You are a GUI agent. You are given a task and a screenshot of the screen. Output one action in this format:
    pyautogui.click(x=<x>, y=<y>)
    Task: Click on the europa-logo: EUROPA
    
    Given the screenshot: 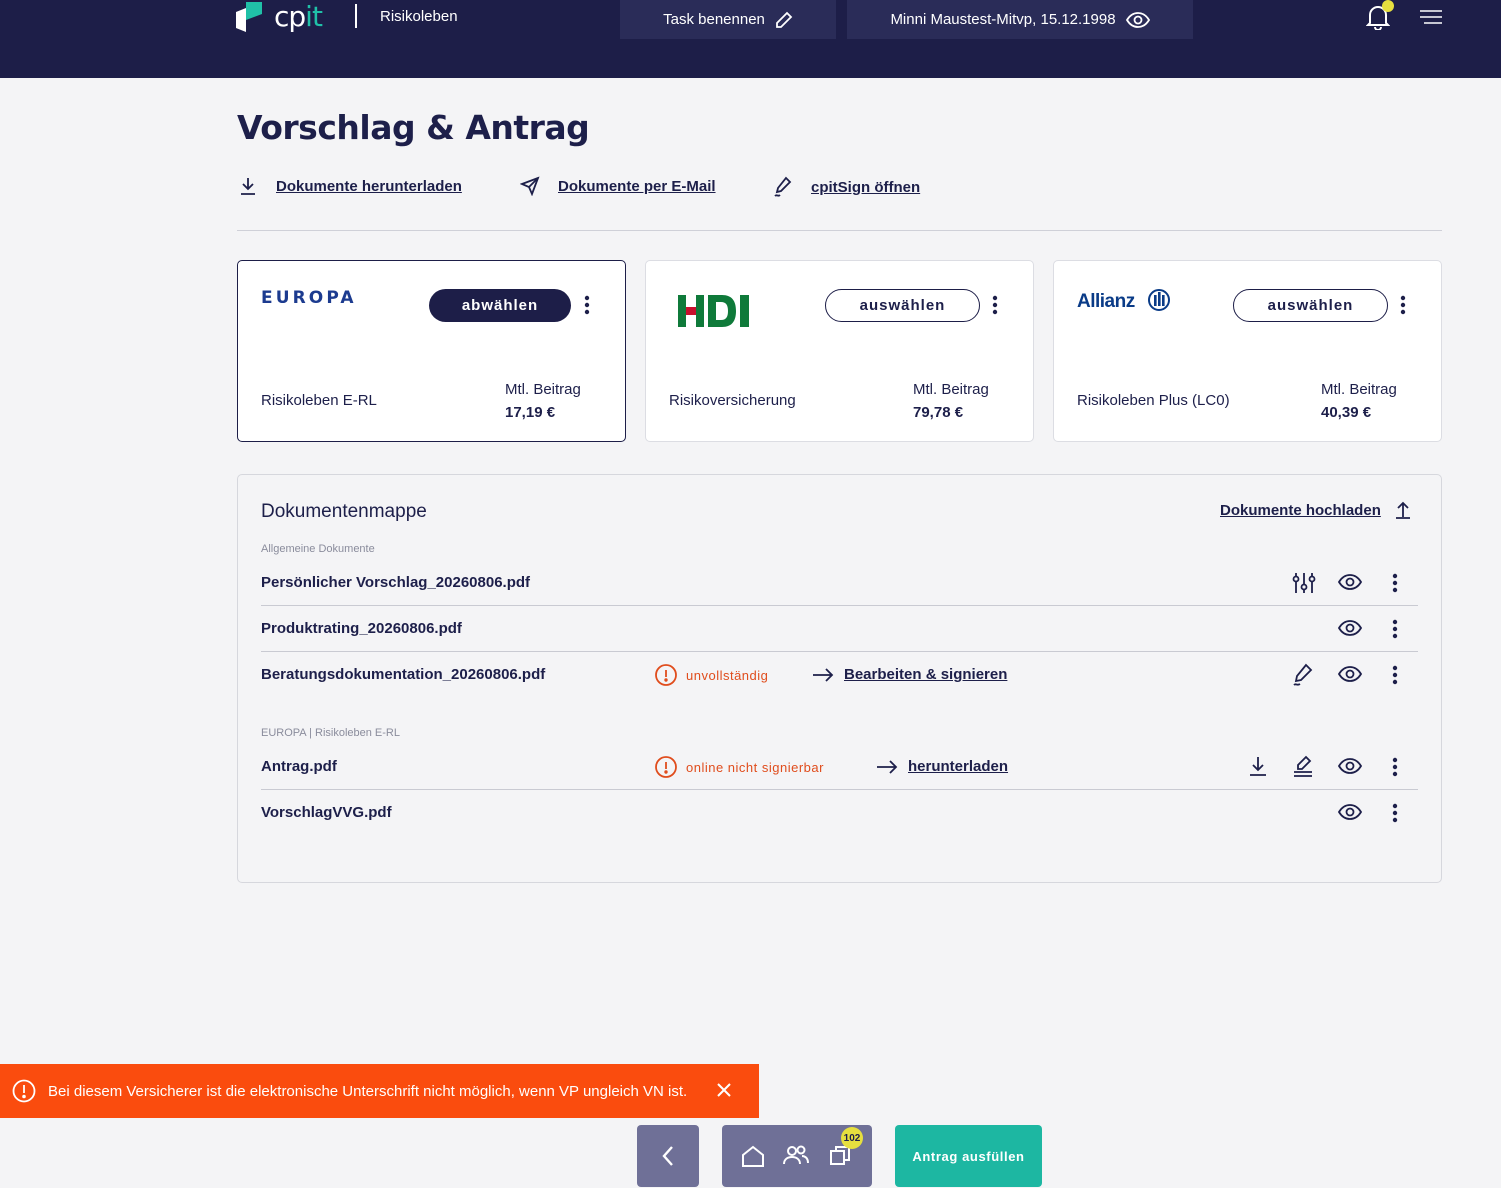 What is the action you would take?
    pyautogui.click(x=308, y=300)
    